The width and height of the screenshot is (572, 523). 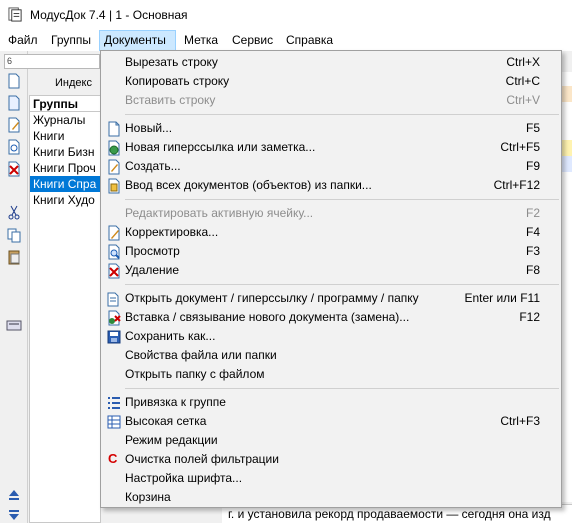 I want to click on keyboard-icon, so click(x=14, y=325).